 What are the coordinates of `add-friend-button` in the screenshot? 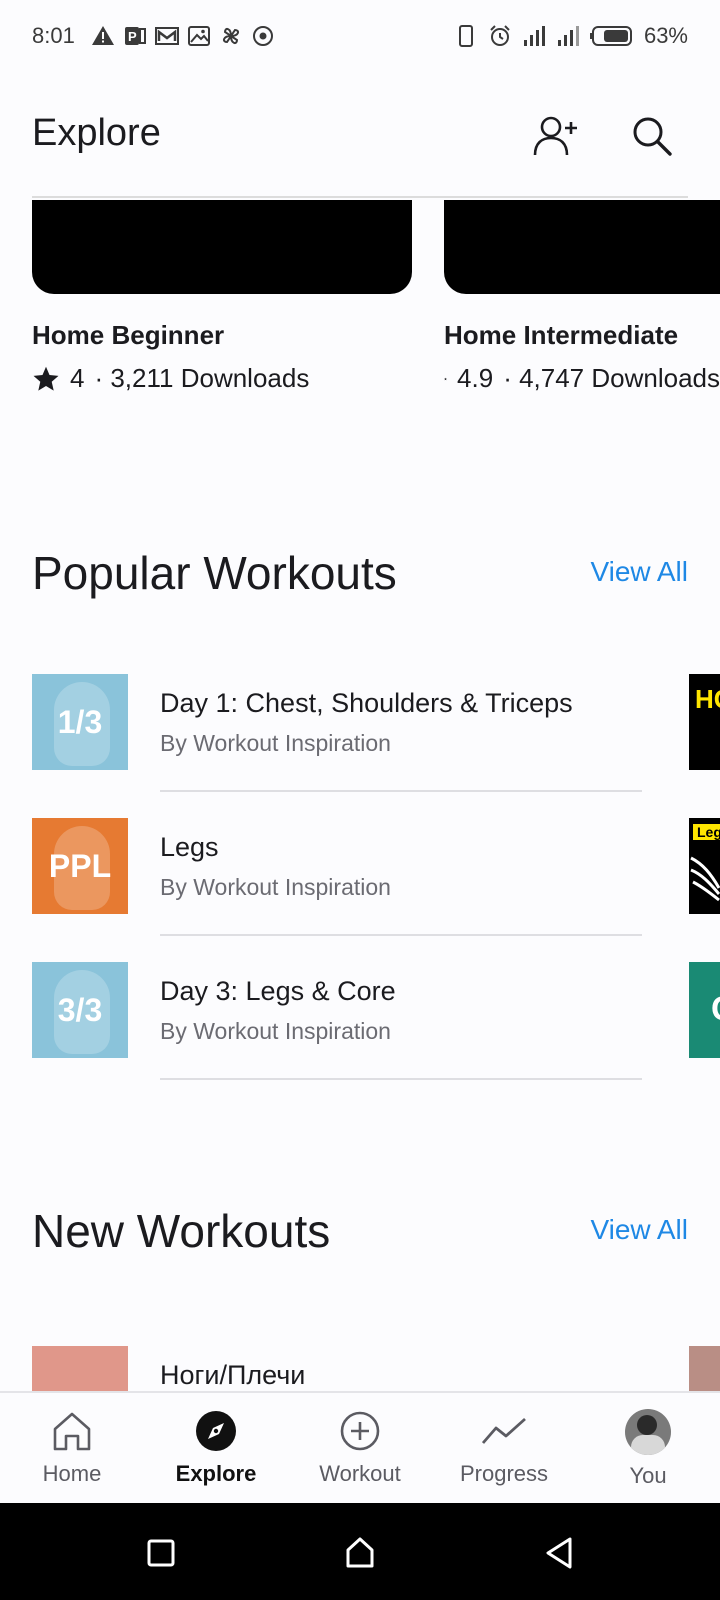 It's located at (556, 136).